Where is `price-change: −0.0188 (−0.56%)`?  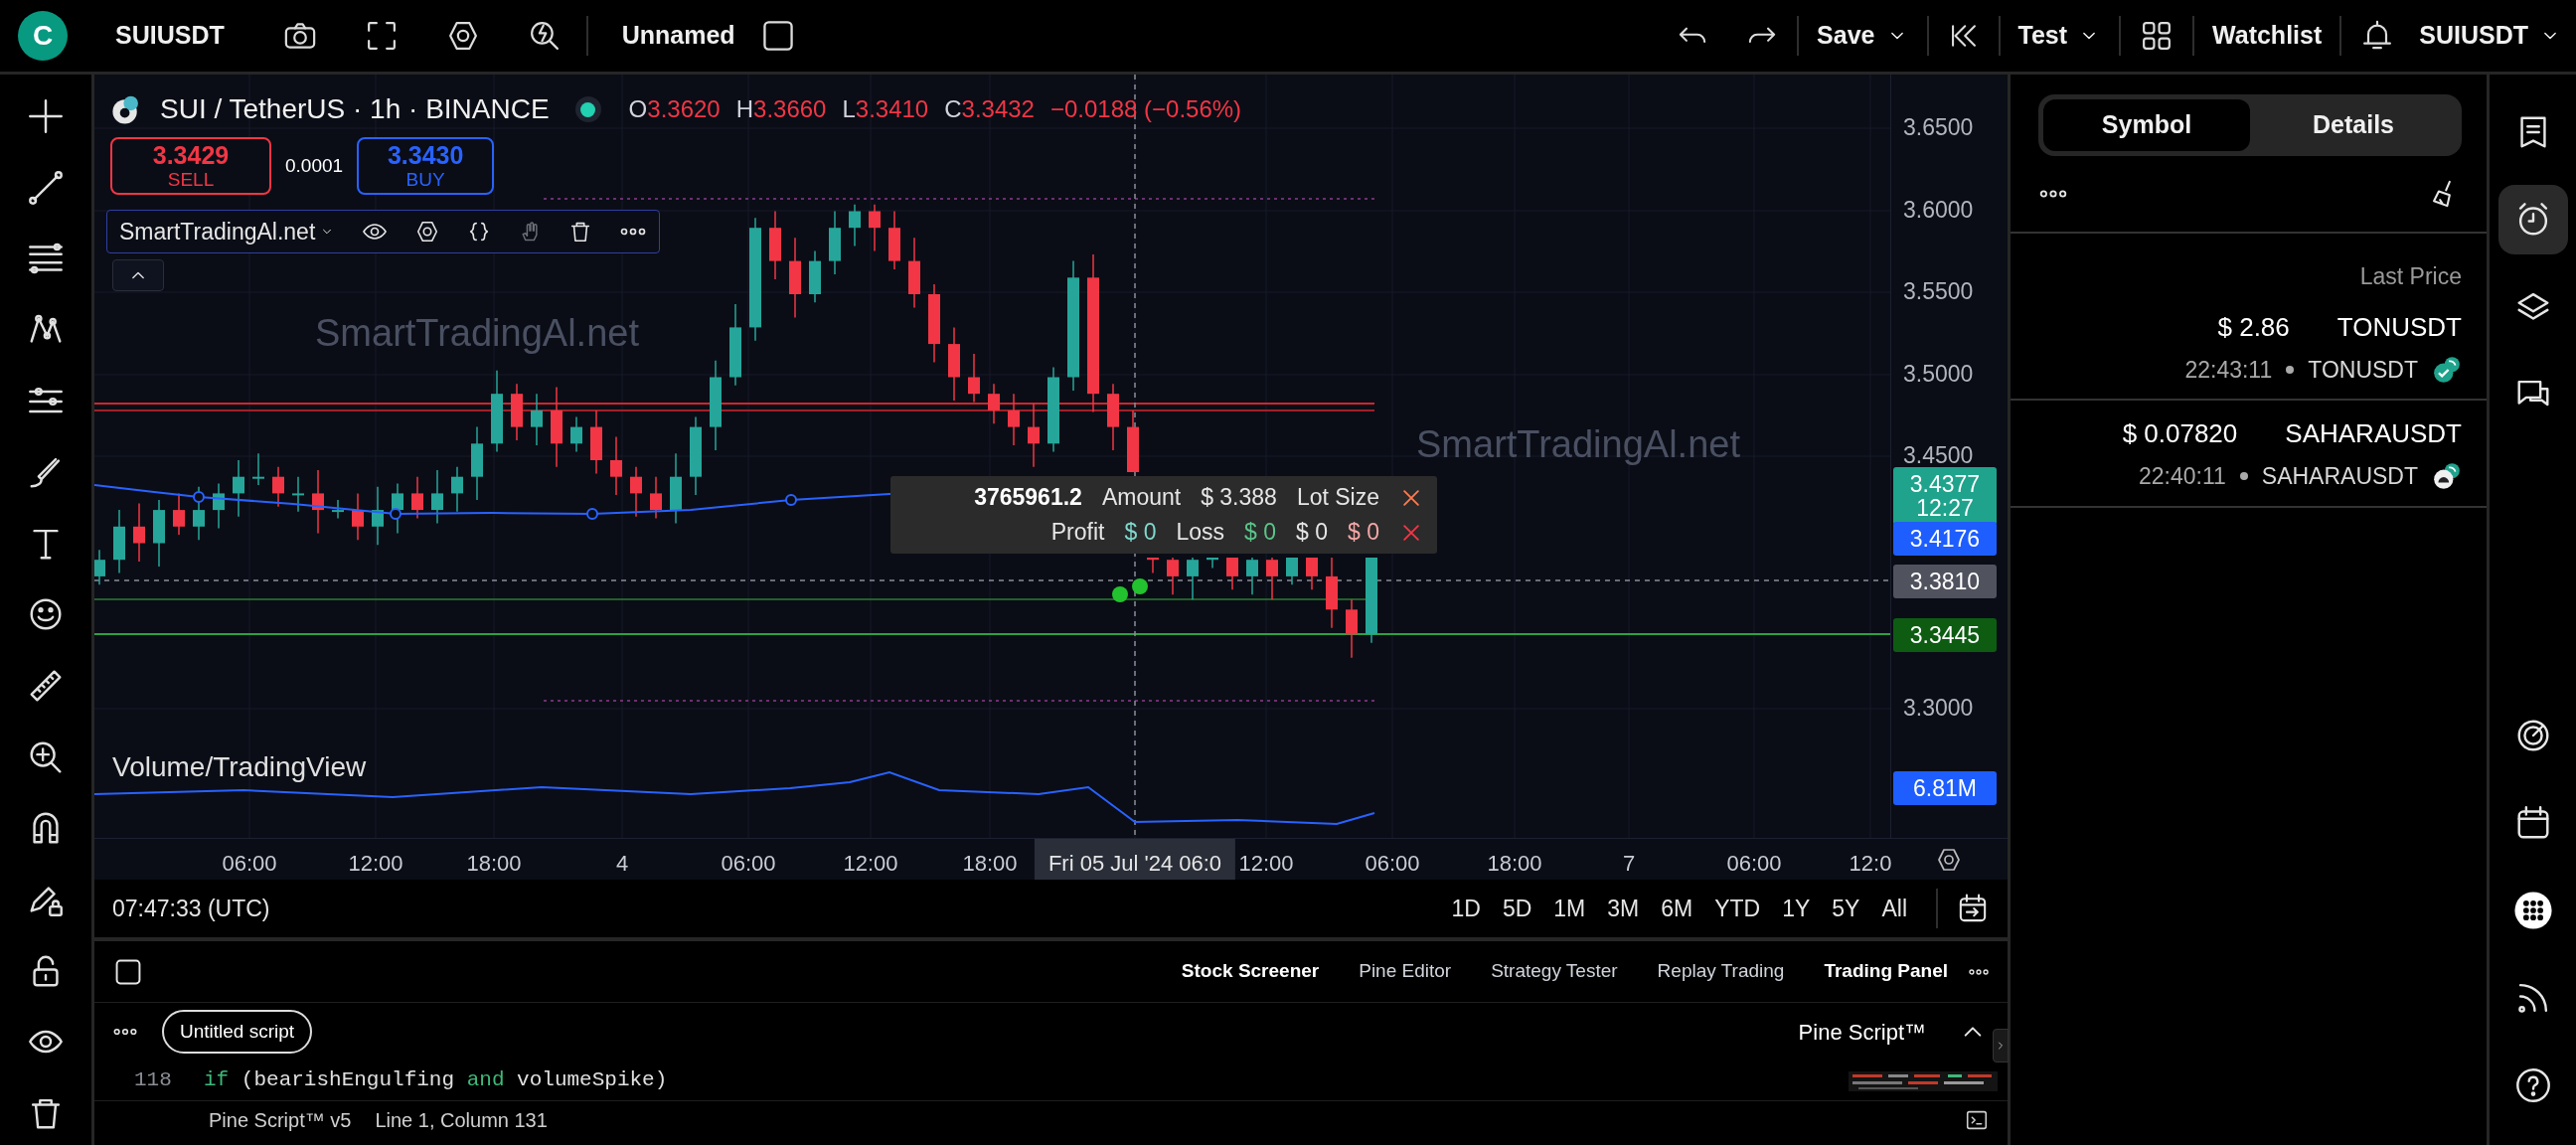
price-change: −0.0188 (−0.56%) is located at coordinates (1145, 109).